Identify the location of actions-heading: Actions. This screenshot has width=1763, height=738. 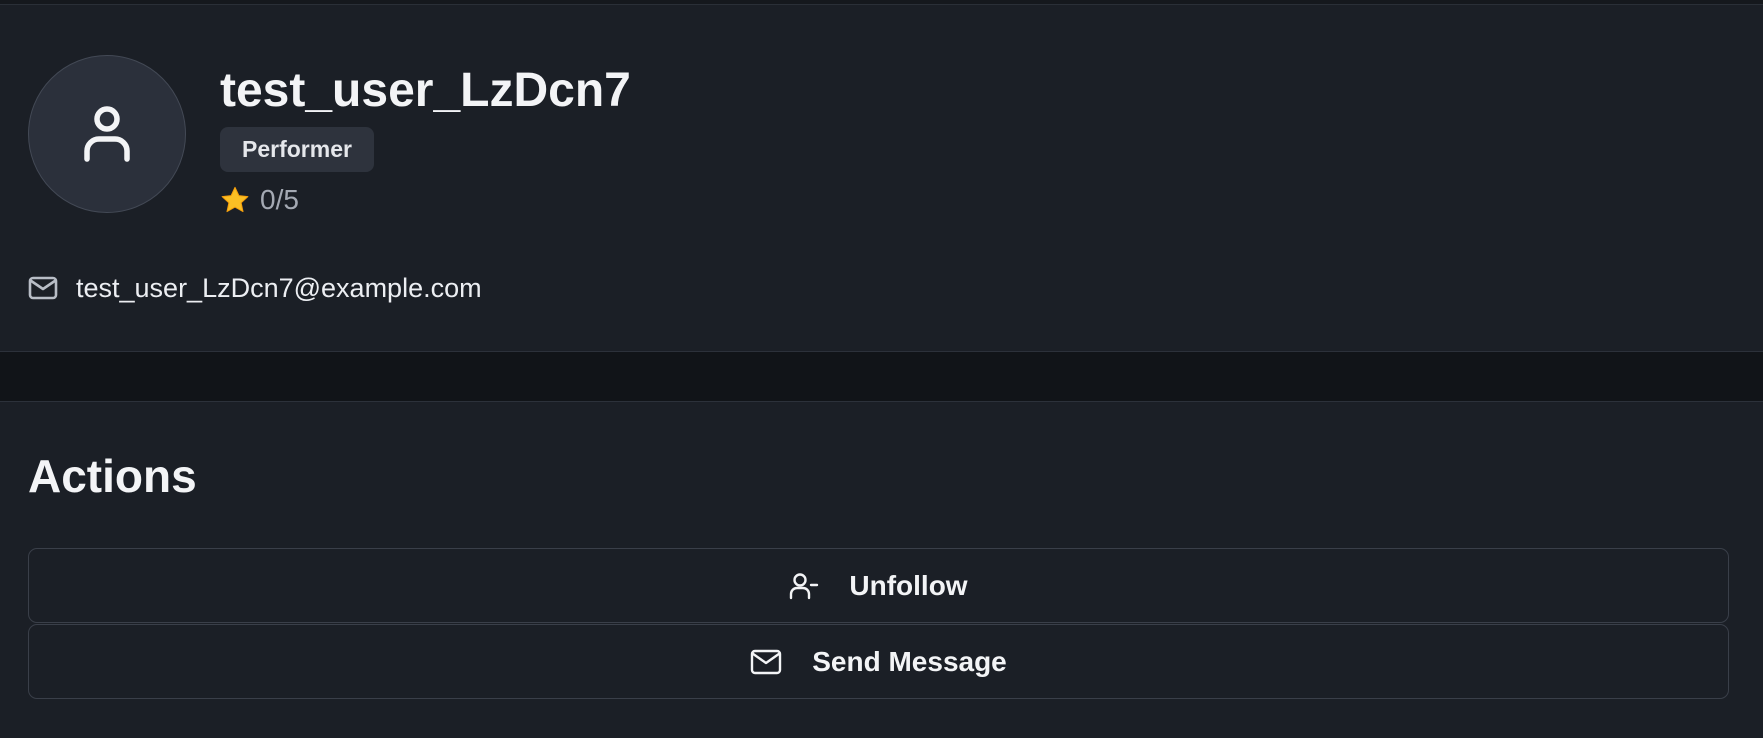
(112, 476).